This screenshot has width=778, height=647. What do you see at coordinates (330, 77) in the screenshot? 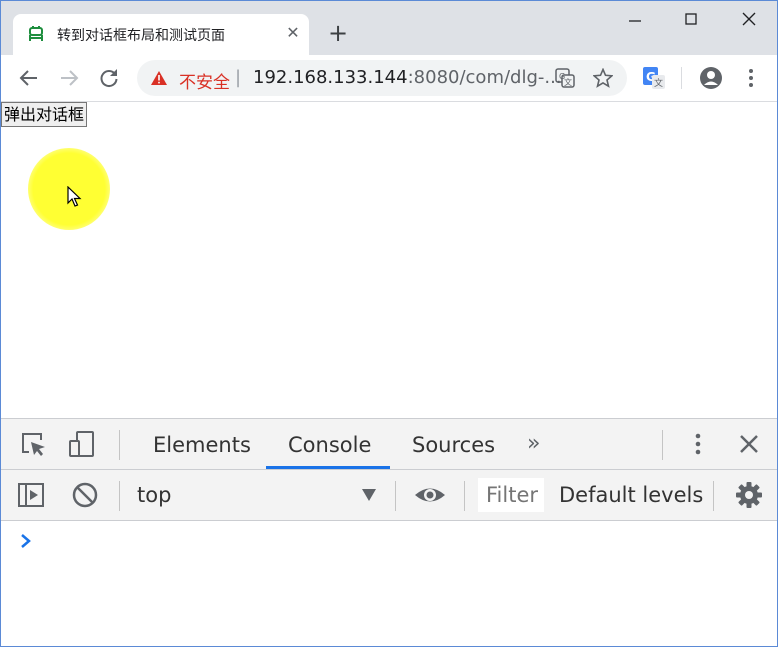
I see `url-host: 192.168.133.144` at bounding box center [330, 77].